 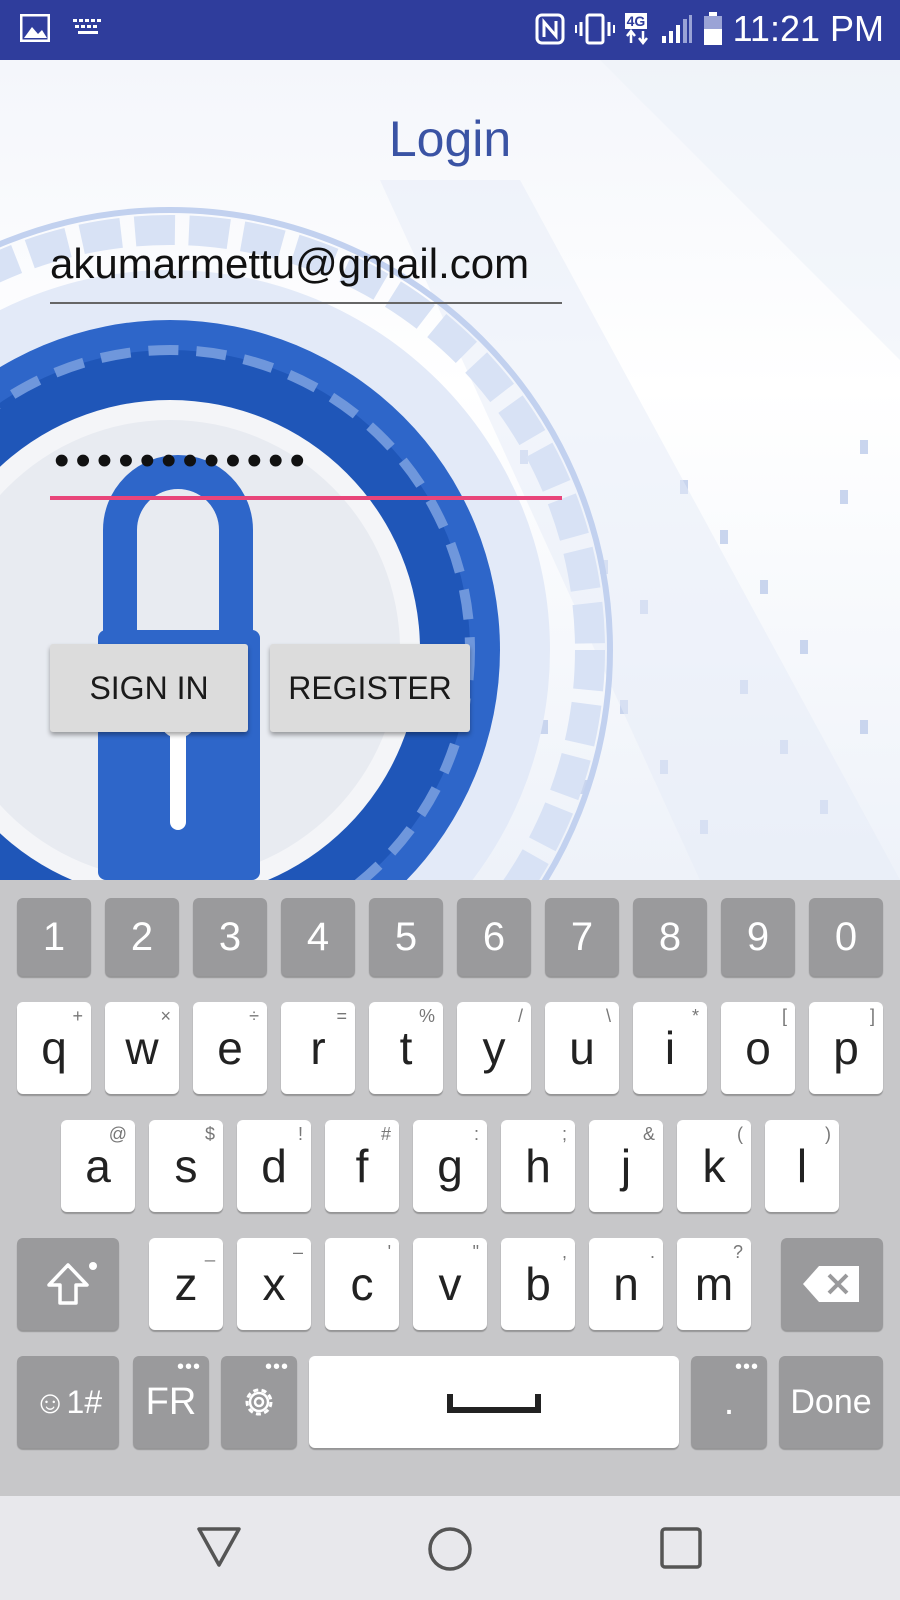 I want to click on key-label: ☺1#, so click(x=68, y=1401).